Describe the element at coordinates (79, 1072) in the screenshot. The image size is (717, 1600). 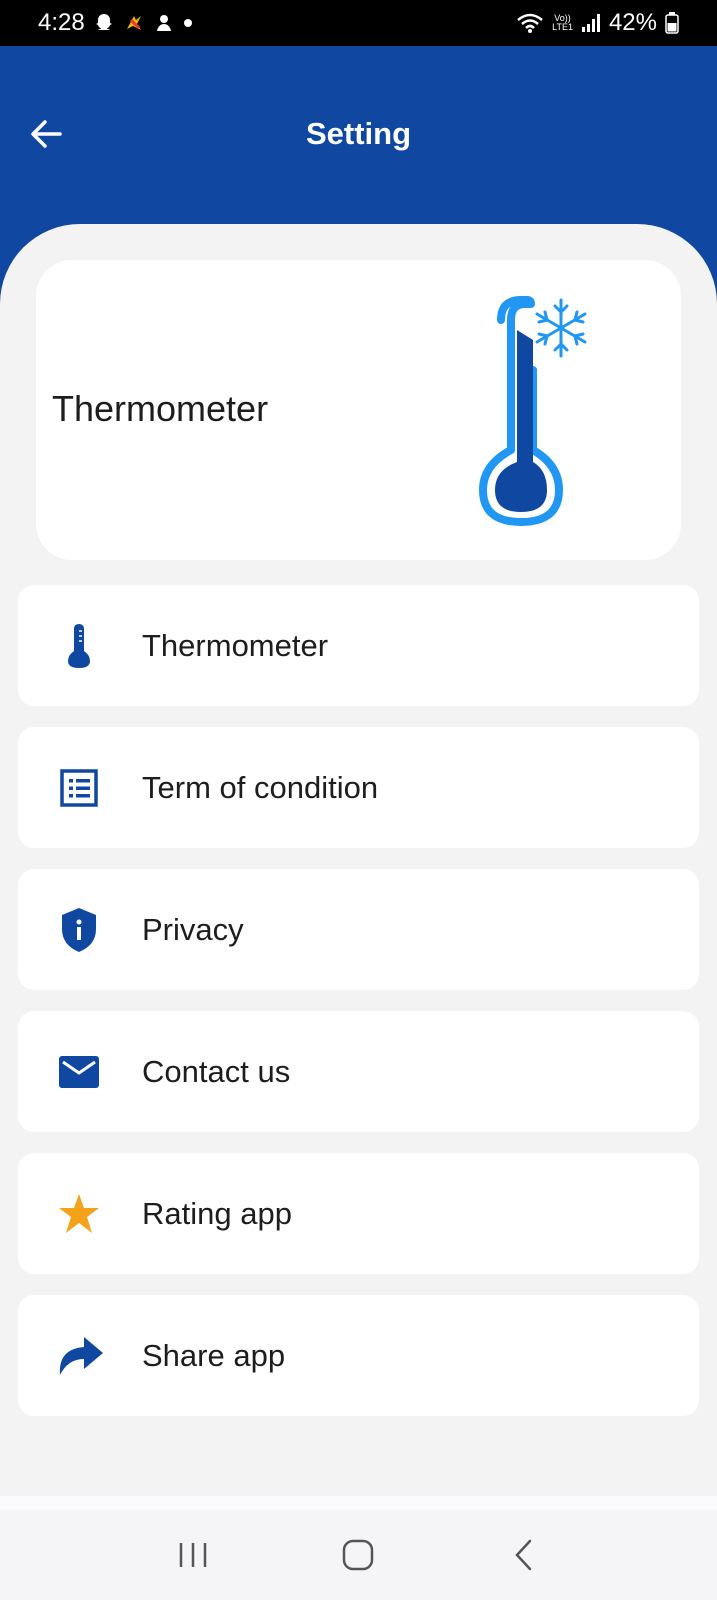
I see `mail-icon` at that location.